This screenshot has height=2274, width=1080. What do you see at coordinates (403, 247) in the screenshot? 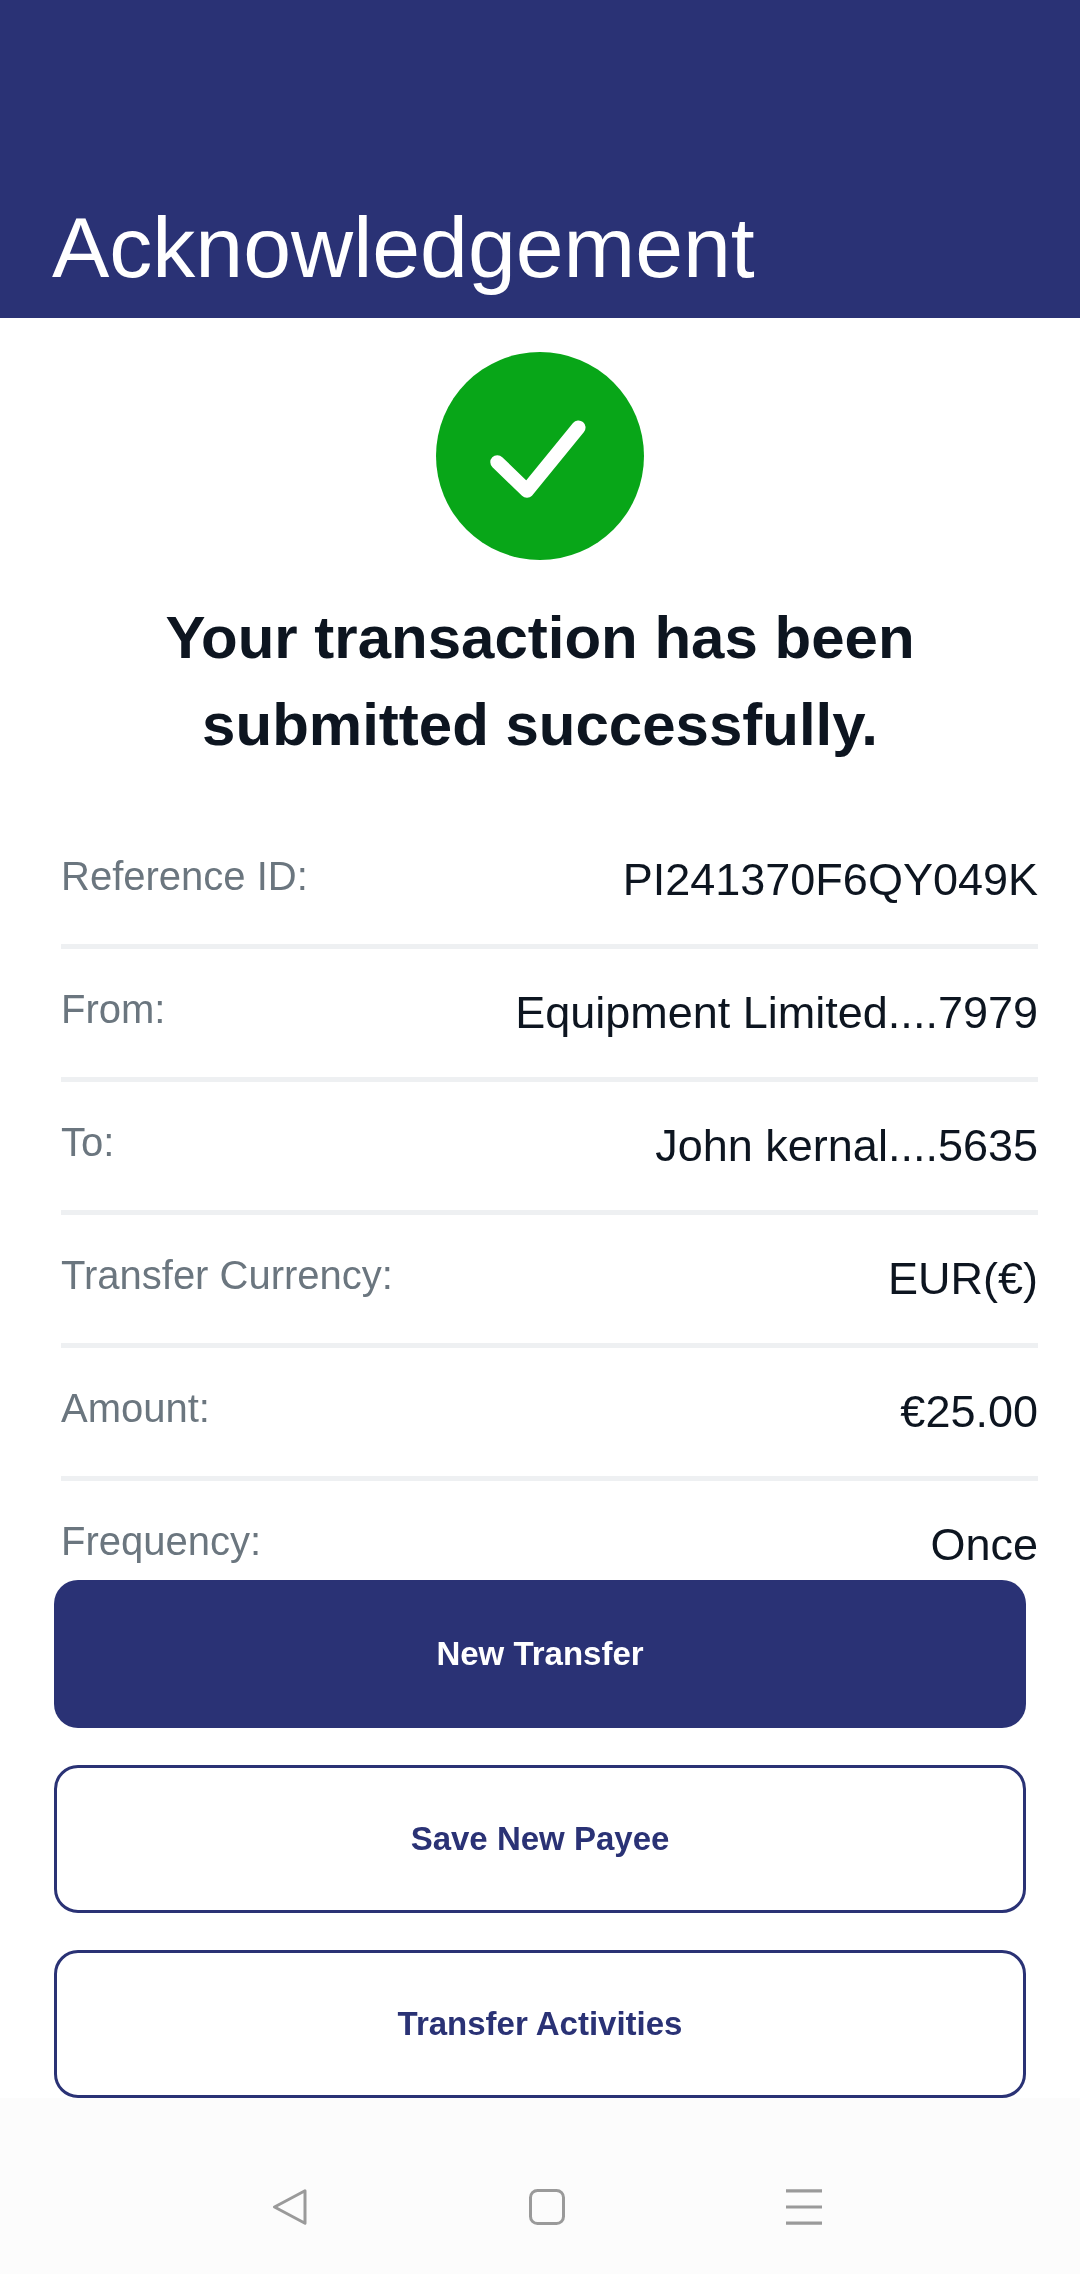
I see `page-title: Acknowledgement` at bounding box center [403, 247].